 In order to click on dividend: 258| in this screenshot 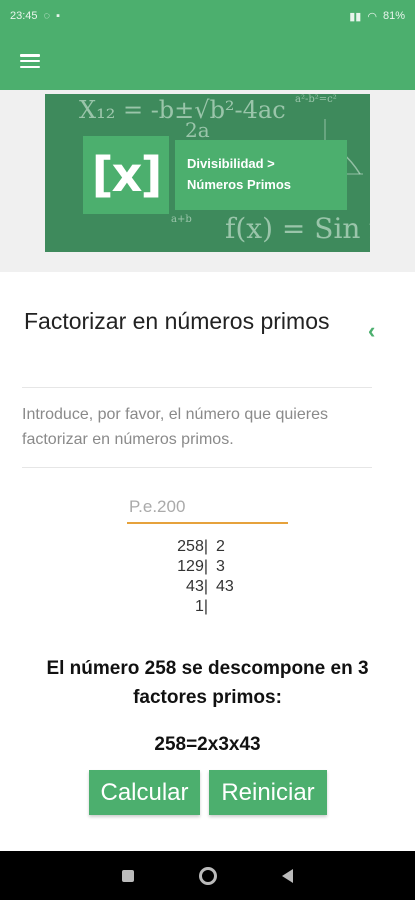, I will do `click(192, 546)`.